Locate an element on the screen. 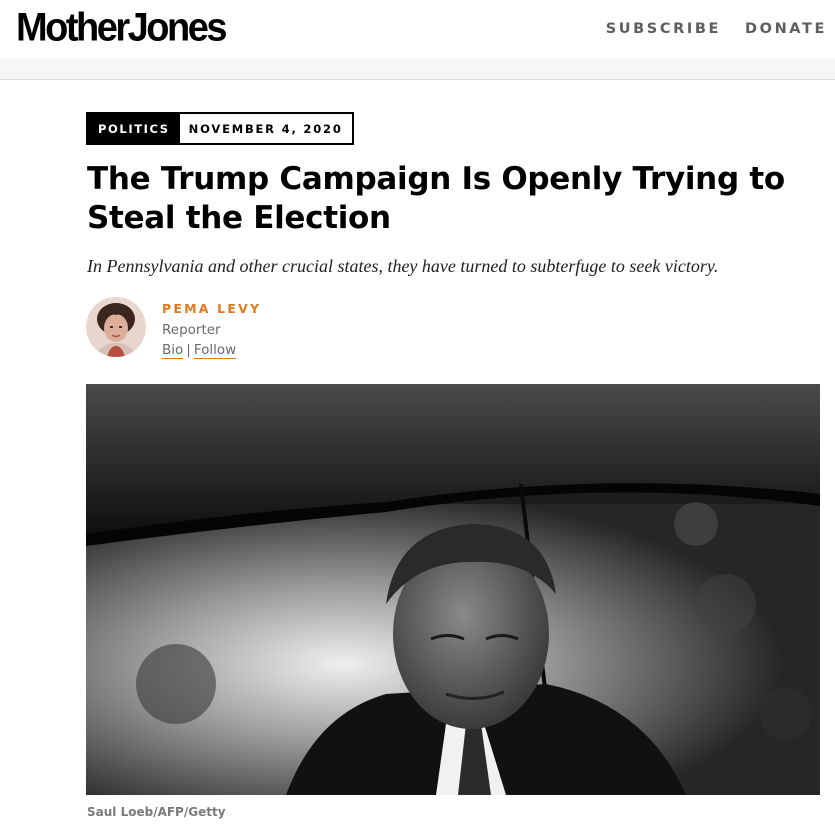 Image resolution: width=835 pixels, height=826 pixels. byline: PEMA LEVY Reporter Bio | Follow is located at coordinates (173, 328).